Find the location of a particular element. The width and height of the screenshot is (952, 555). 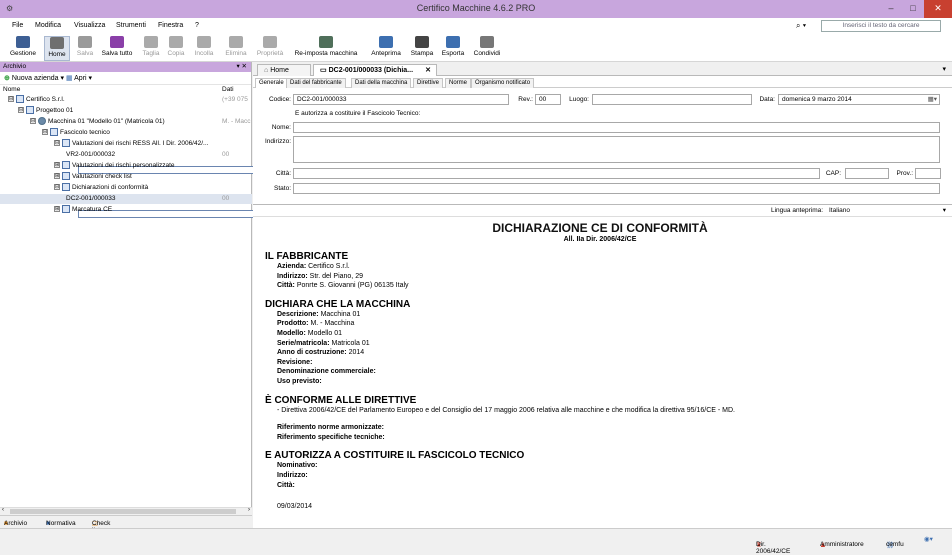

tab-document: ▭ DC2-001/000033 (Dichia... ✕ is located at coordinates (375, 70).